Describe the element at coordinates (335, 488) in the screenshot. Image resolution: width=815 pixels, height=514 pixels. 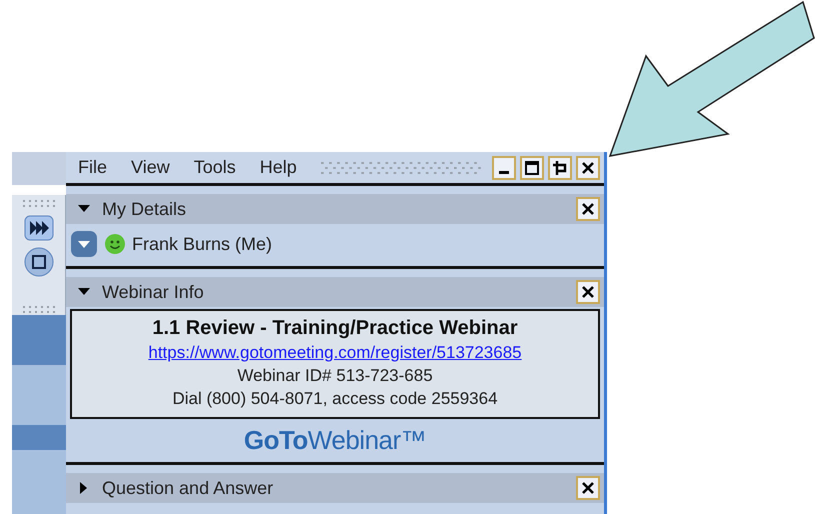
I see `question-answer-header: Question and Answer` at that location.